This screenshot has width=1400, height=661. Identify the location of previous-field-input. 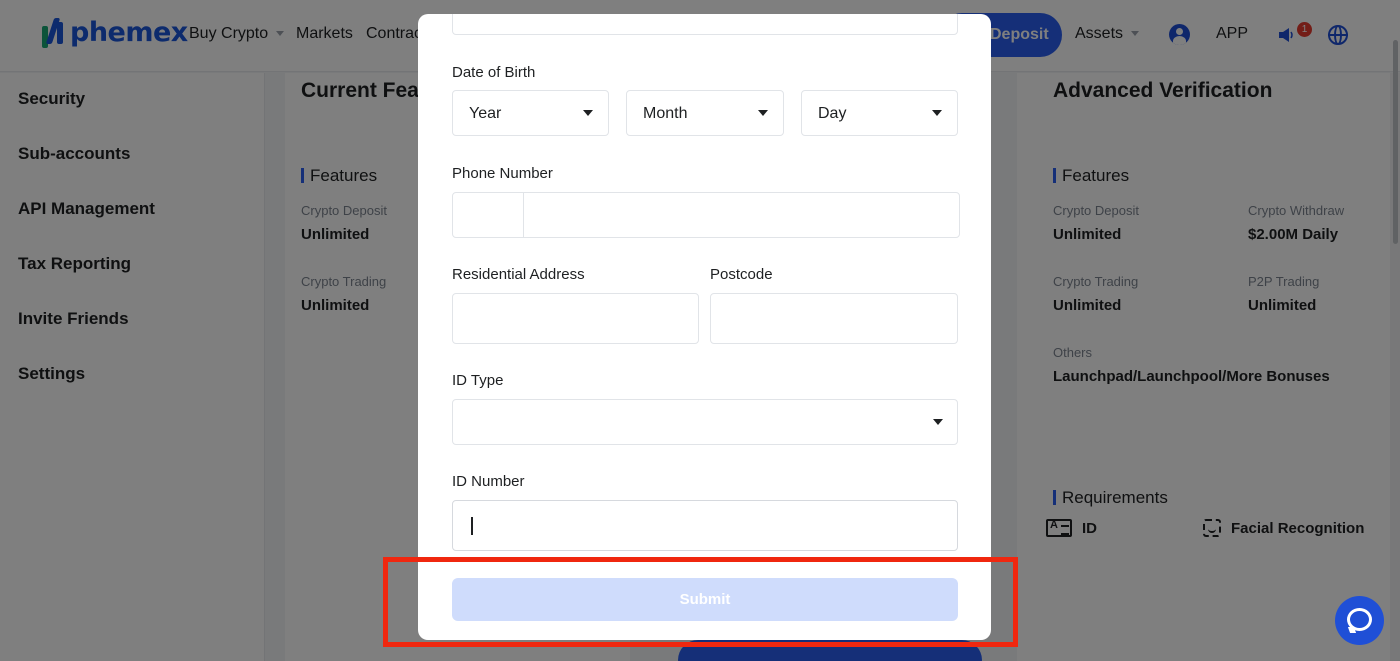
(705, 24).